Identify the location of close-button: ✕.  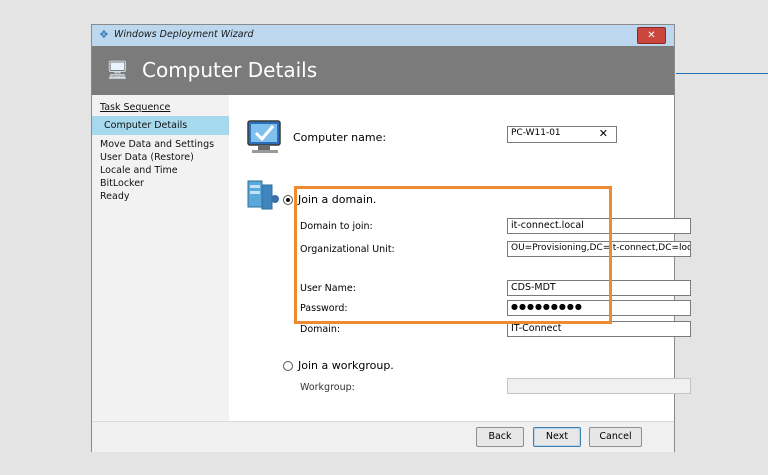
(651, 35).